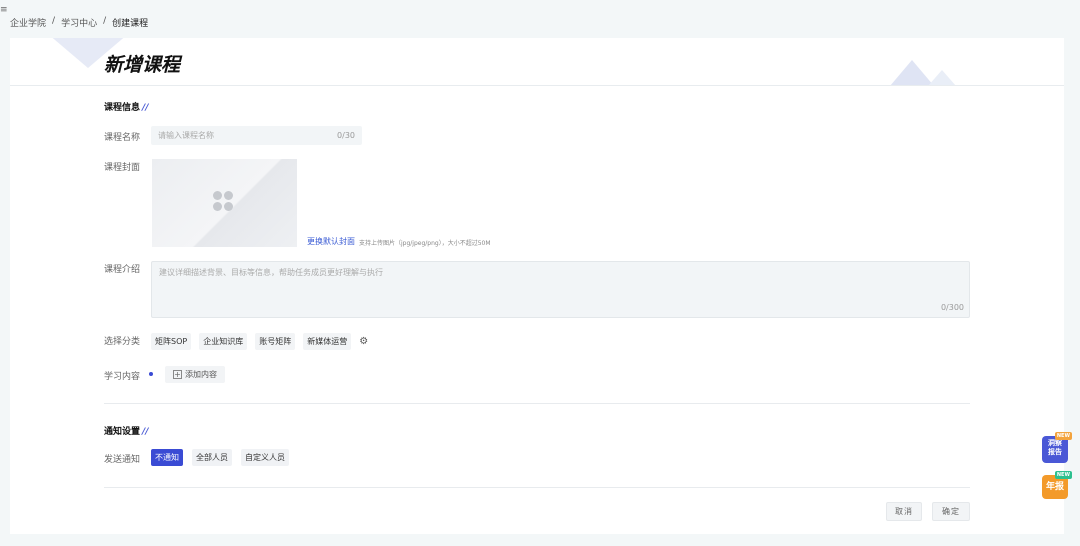  Describe the element at coordinates (346, 135) in the screenshot. I see `course-name-counter: 0/30` at that location.